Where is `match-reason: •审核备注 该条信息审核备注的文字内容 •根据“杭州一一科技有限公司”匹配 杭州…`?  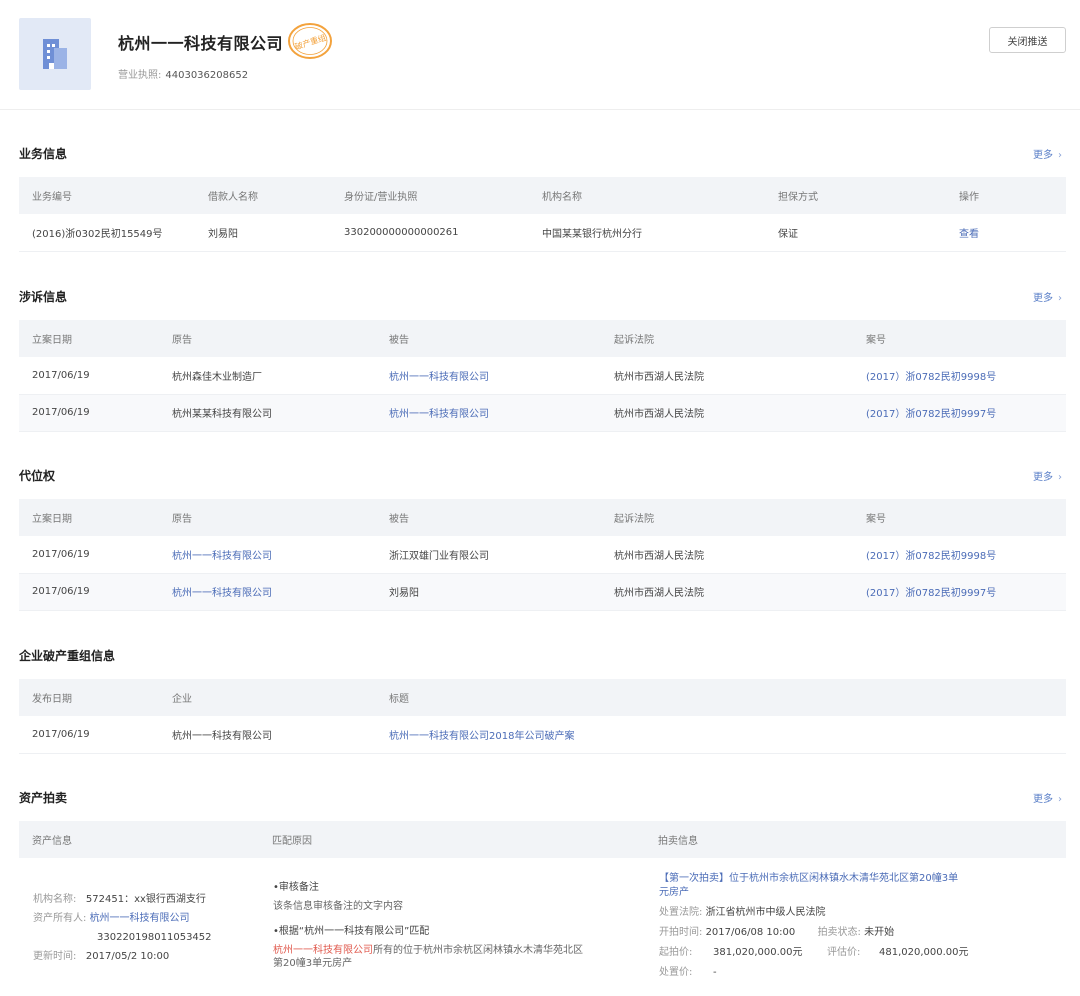
match-reason: •审核备注 该条信息审核备注的文字内容 •根据“杭州一一科技有限公司”匹配 杭州… is located at coordinates (428, 925).